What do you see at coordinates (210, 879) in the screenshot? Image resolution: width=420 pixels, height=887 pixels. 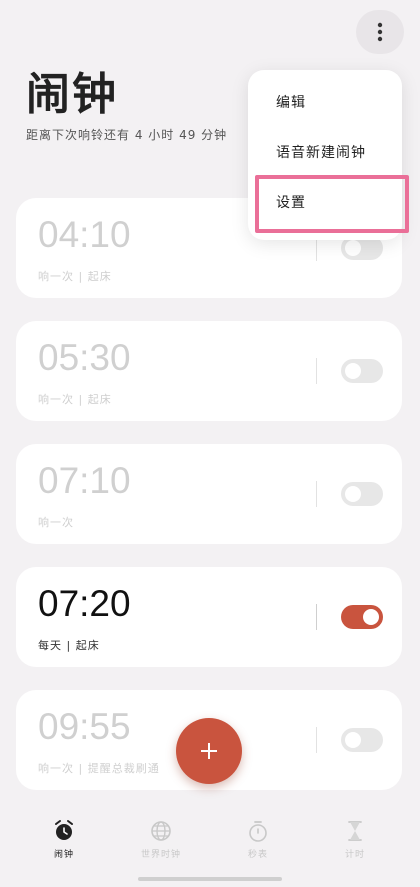 I see `home-indicator` at bounding box center [210, 879].